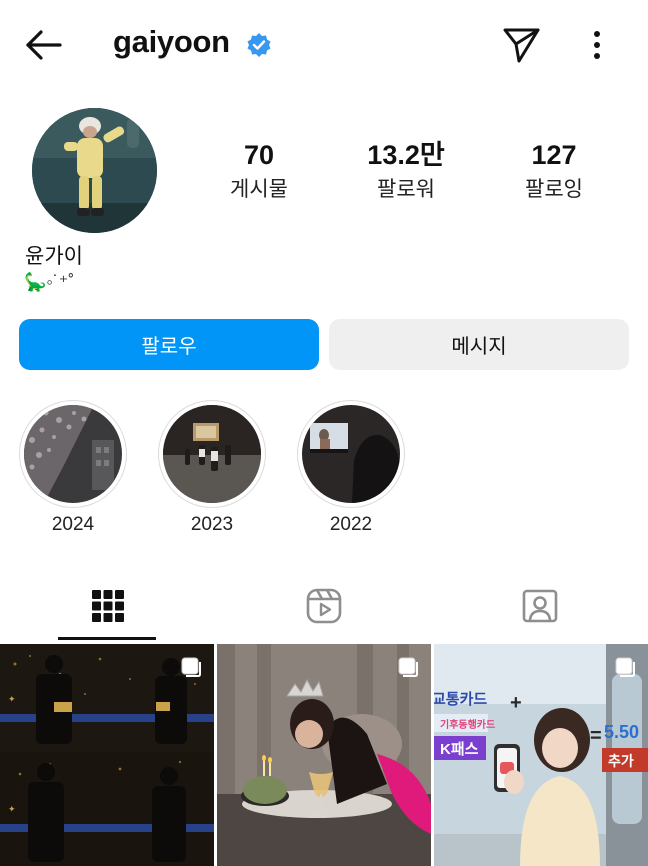 The height and width of the screenshot is (866, 648). I want to click on tab-posts-grid, so click(108, 606).